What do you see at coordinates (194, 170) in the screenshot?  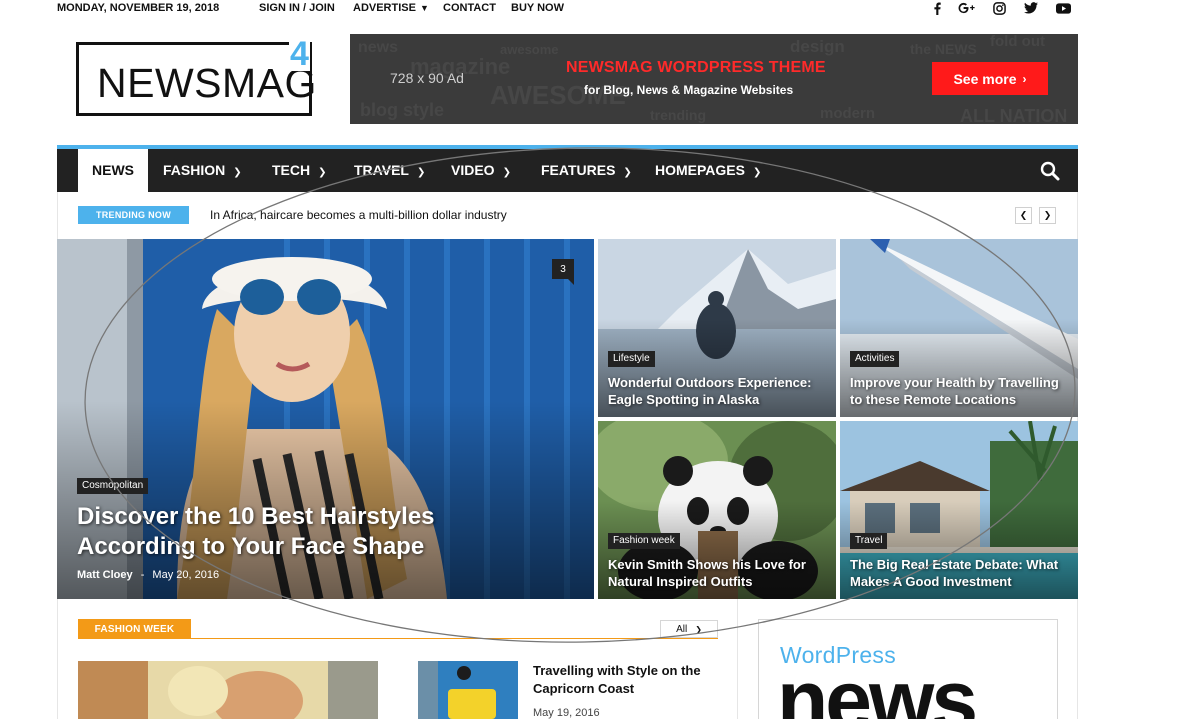 I see `nav-fashion-label: FASHION` at bounding box center [194, 170].